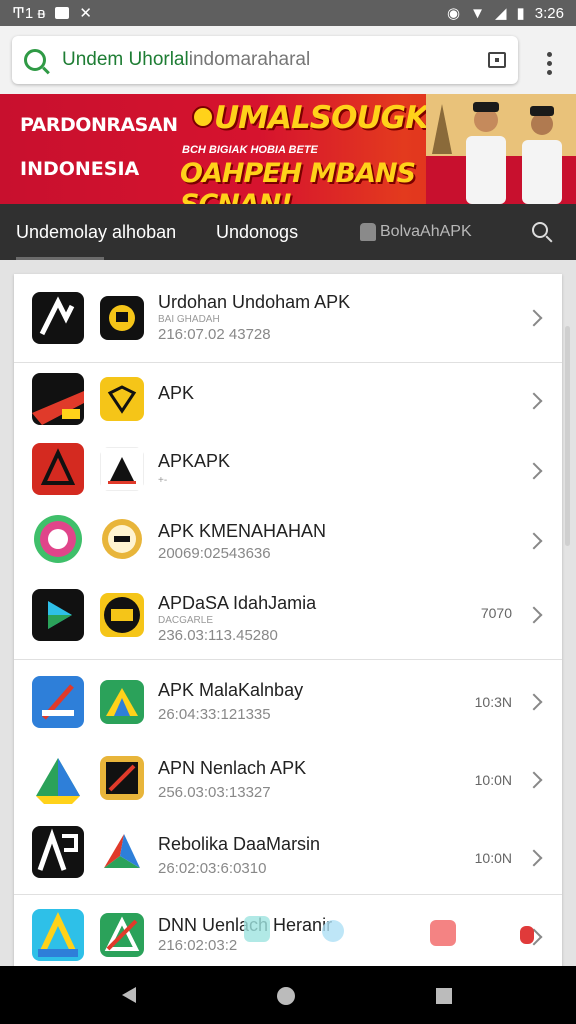 The image size is (576, 1024). I want to click on tab-home: Undemolay alhoban, so click(96, 232).